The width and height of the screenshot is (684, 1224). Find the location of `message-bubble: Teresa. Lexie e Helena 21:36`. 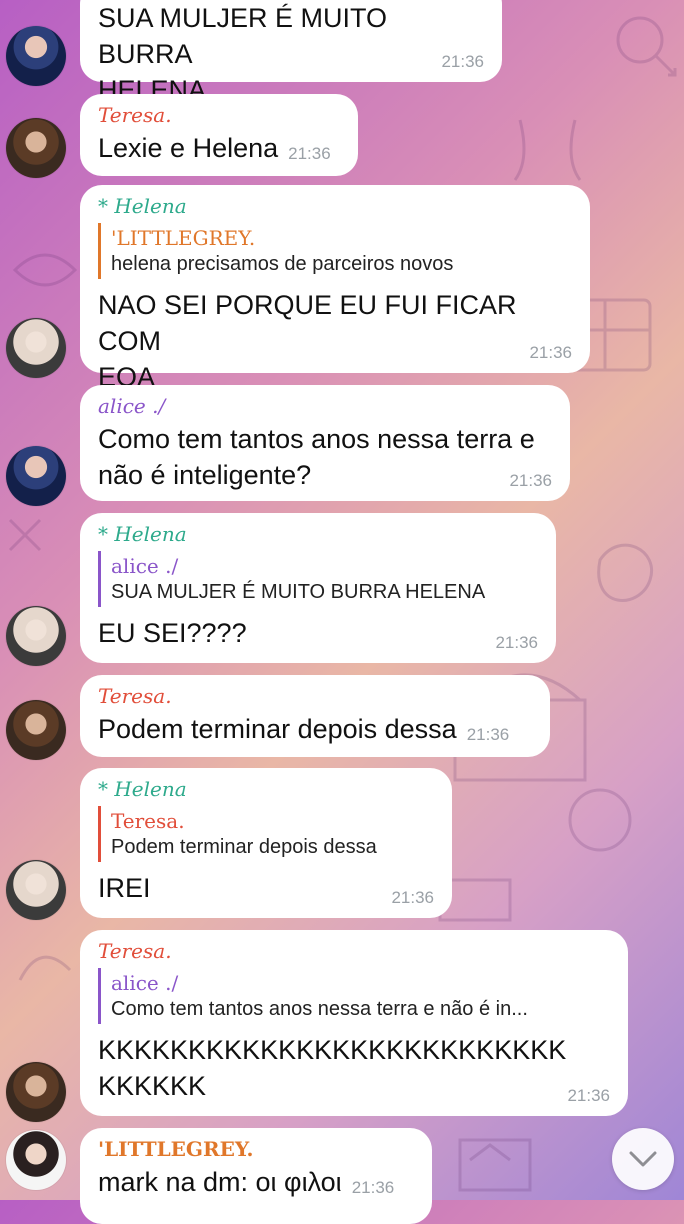

message-bubble: Teresa. Lexie e Helena 21:36 is located at coordinates (219, 135).